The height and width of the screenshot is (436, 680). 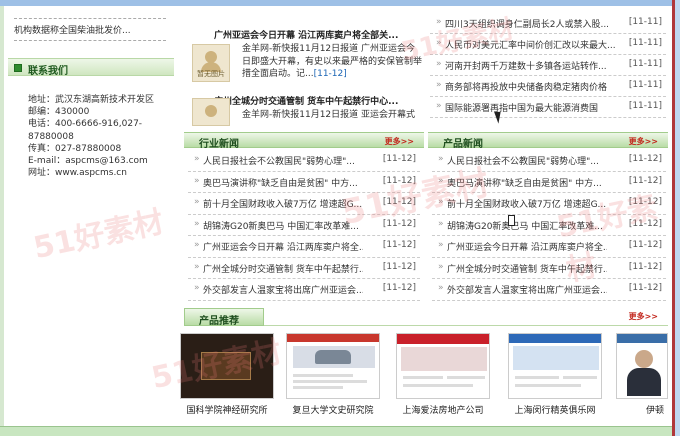 What do you see at coordinates (548, 141) in the screenshot?
I see `product-news-header: 产品新闻 更多>>` at bounding box center [548, 141].